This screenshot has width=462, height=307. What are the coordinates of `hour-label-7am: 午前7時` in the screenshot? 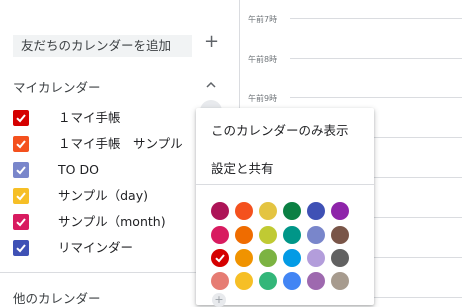 It's located at (263, 19).